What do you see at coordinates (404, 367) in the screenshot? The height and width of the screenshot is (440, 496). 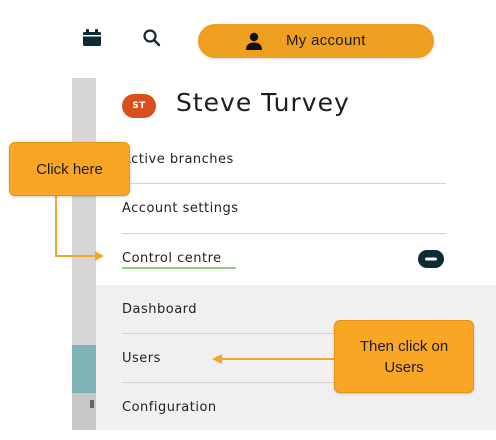 I see `callout-then-click-line2: Users` at bounding box center [404, 367].